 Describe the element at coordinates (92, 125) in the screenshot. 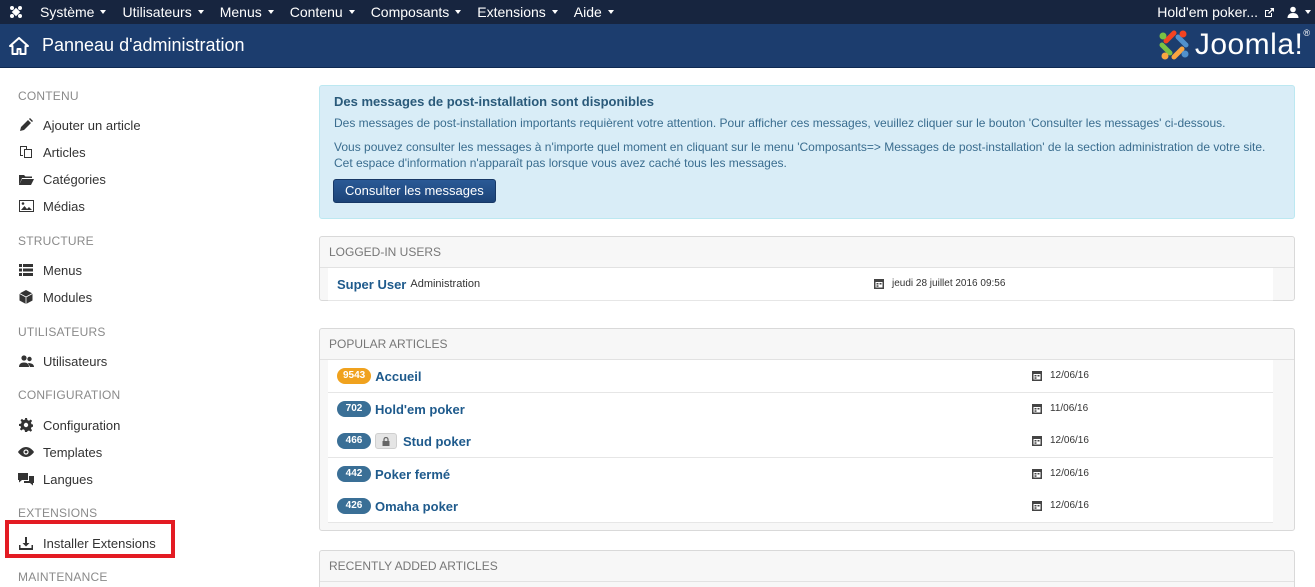

I see `sidebar-item-label: Ajouter un article` at that location.